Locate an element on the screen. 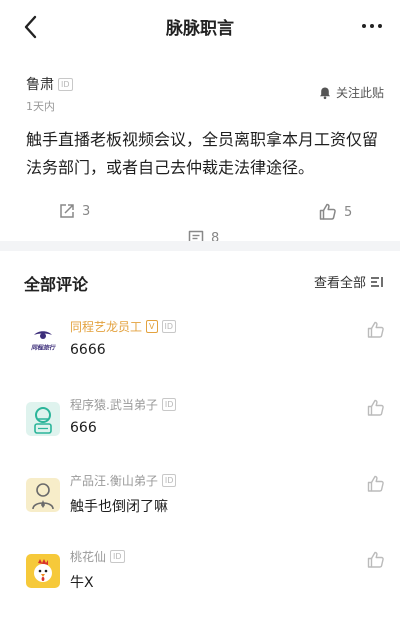 The width and height of the screenshot is (400, 620). comment-author: 同程艺龙员工 V ID is located at coordinates (123, 326).